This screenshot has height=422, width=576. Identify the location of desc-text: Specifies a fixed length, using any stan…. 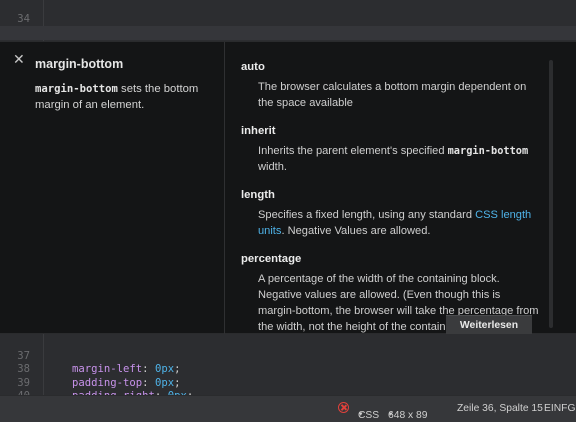
(367, 215).